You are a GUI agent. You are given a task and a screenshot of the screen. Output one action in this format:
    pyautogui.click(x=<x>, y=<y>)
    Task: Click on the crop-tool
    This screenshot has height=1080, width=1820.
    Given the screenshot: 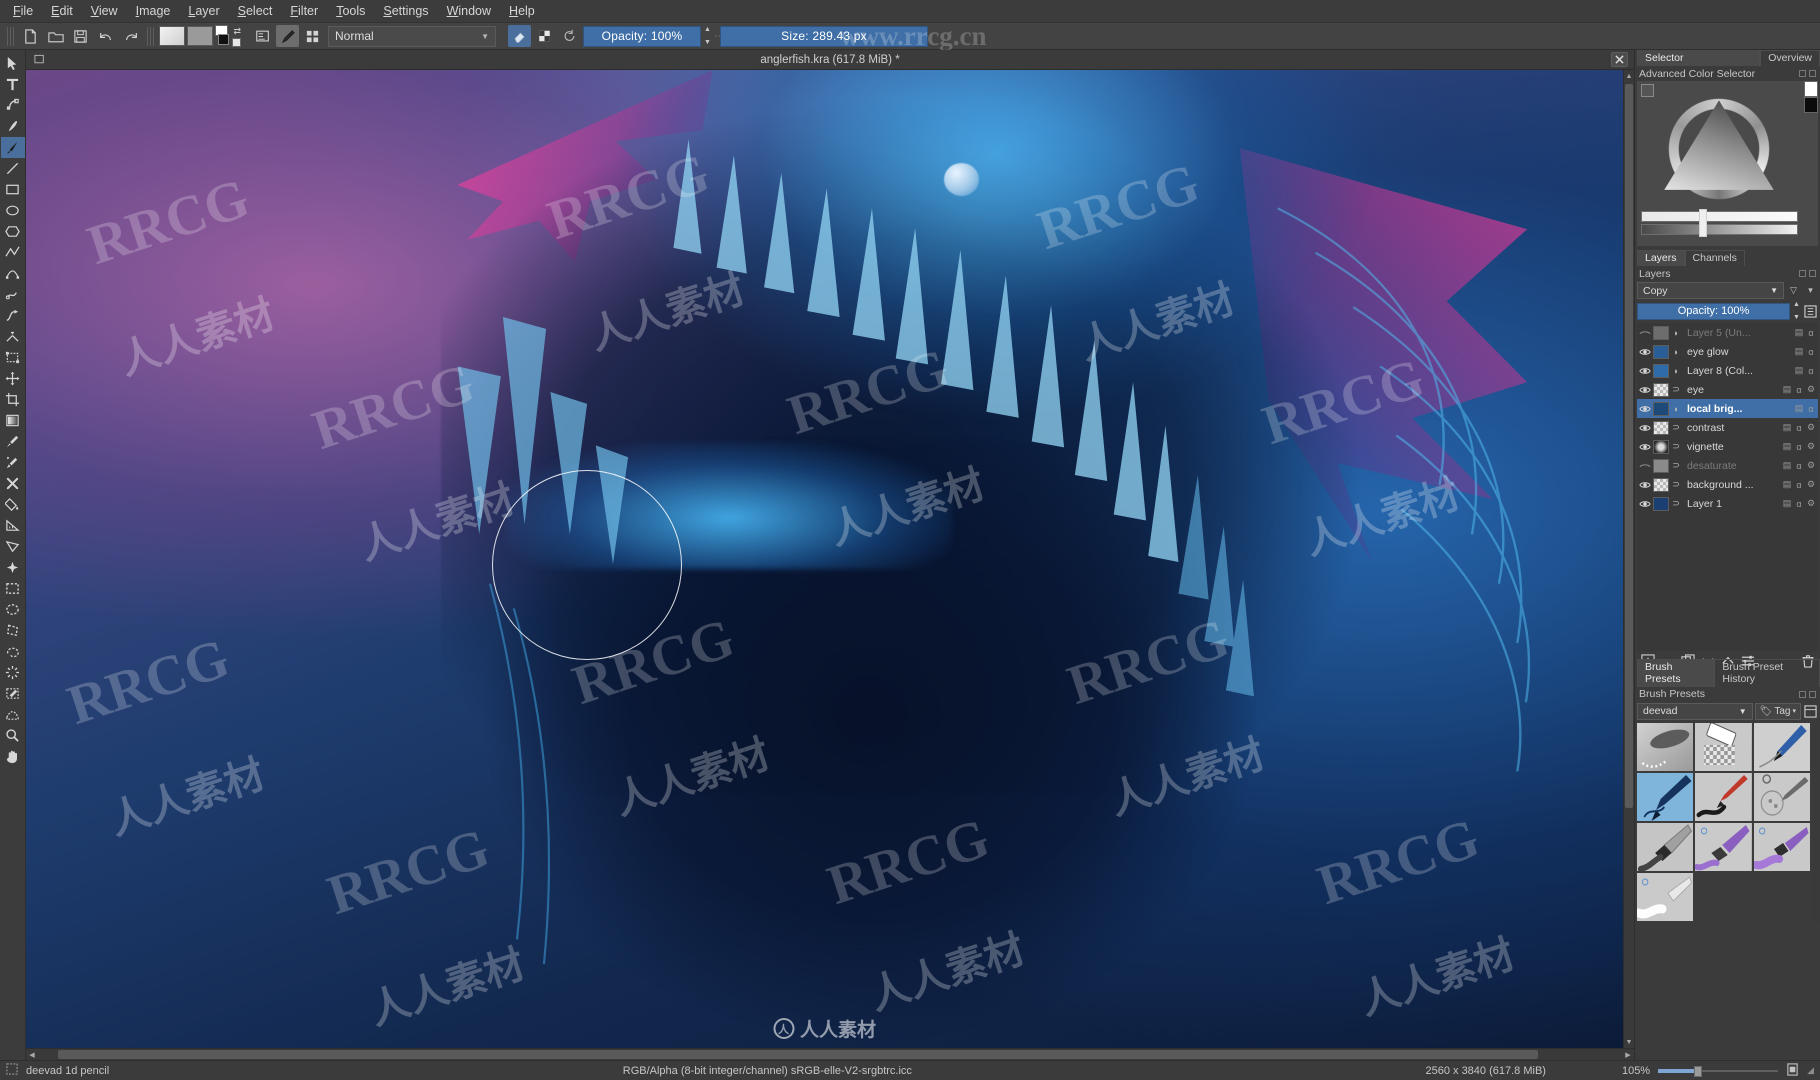 What is the action you would take?
    pyautogui.click(x=13, y=399)
    